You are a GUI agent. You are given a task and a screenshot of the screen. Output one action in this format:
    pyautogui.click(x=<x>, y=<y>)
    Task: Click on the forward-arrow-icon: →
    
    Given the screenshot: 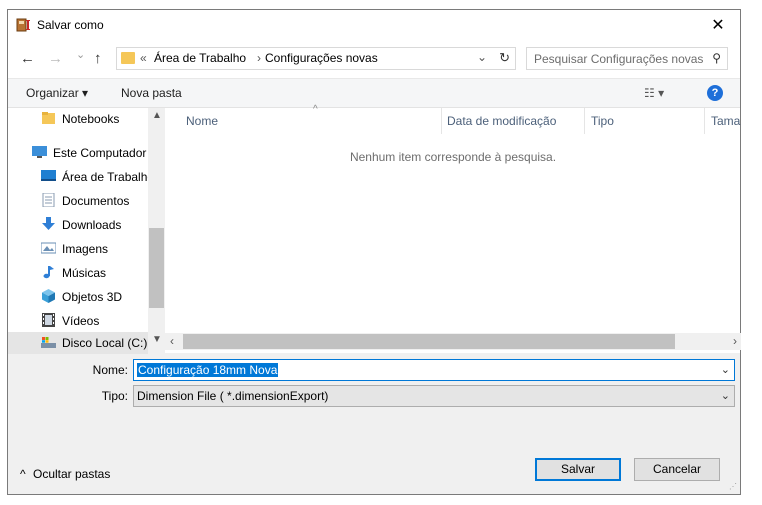 What is the action you would take?
    pyautogui.click(x=55, y=58)
    